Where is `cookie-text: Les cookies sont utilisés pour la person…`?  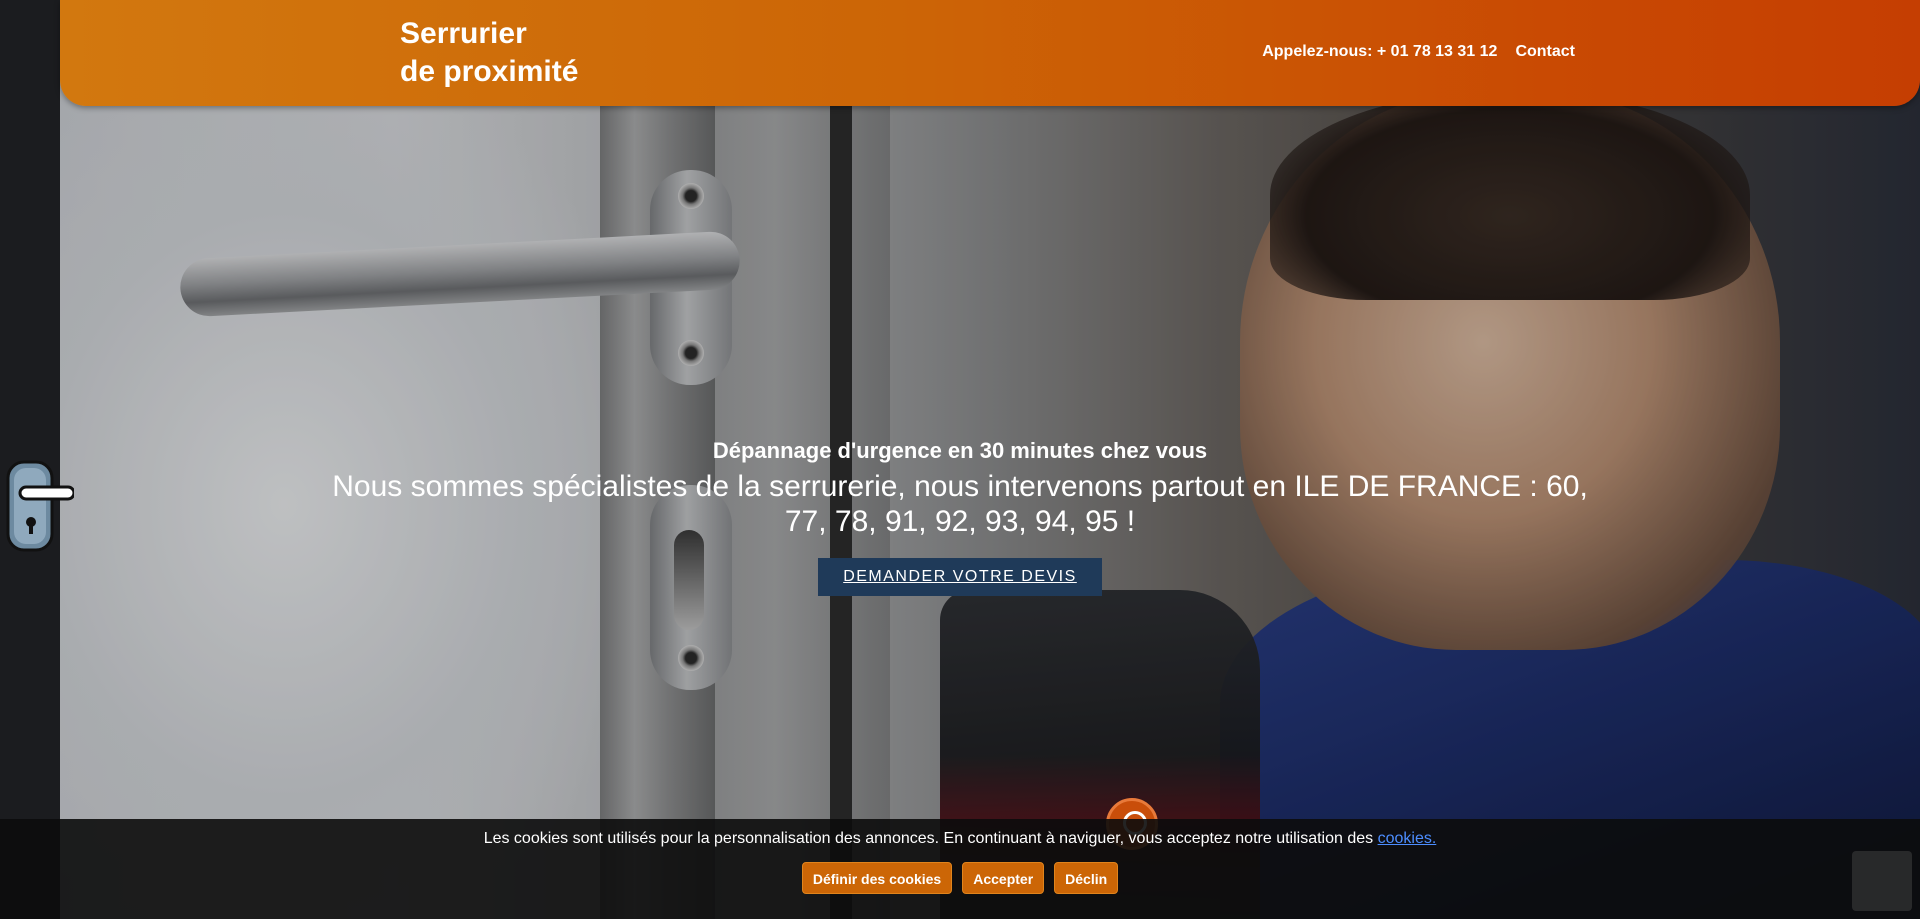 cookie-text: Les cookies sont utilisés pour la person… is located at coordinates (928, 838).